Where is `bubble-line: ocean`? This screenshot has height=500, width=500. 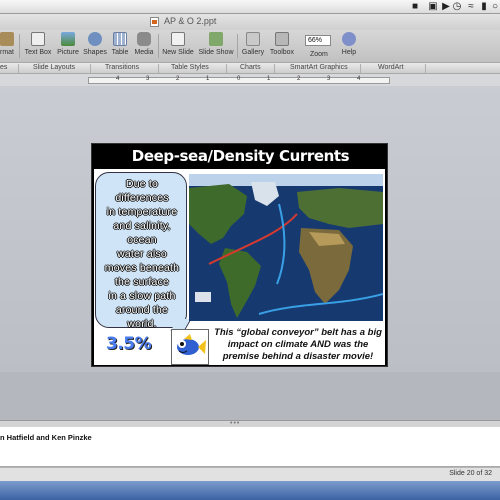 bubble-line: ocean is located at coordinates (142, 240).